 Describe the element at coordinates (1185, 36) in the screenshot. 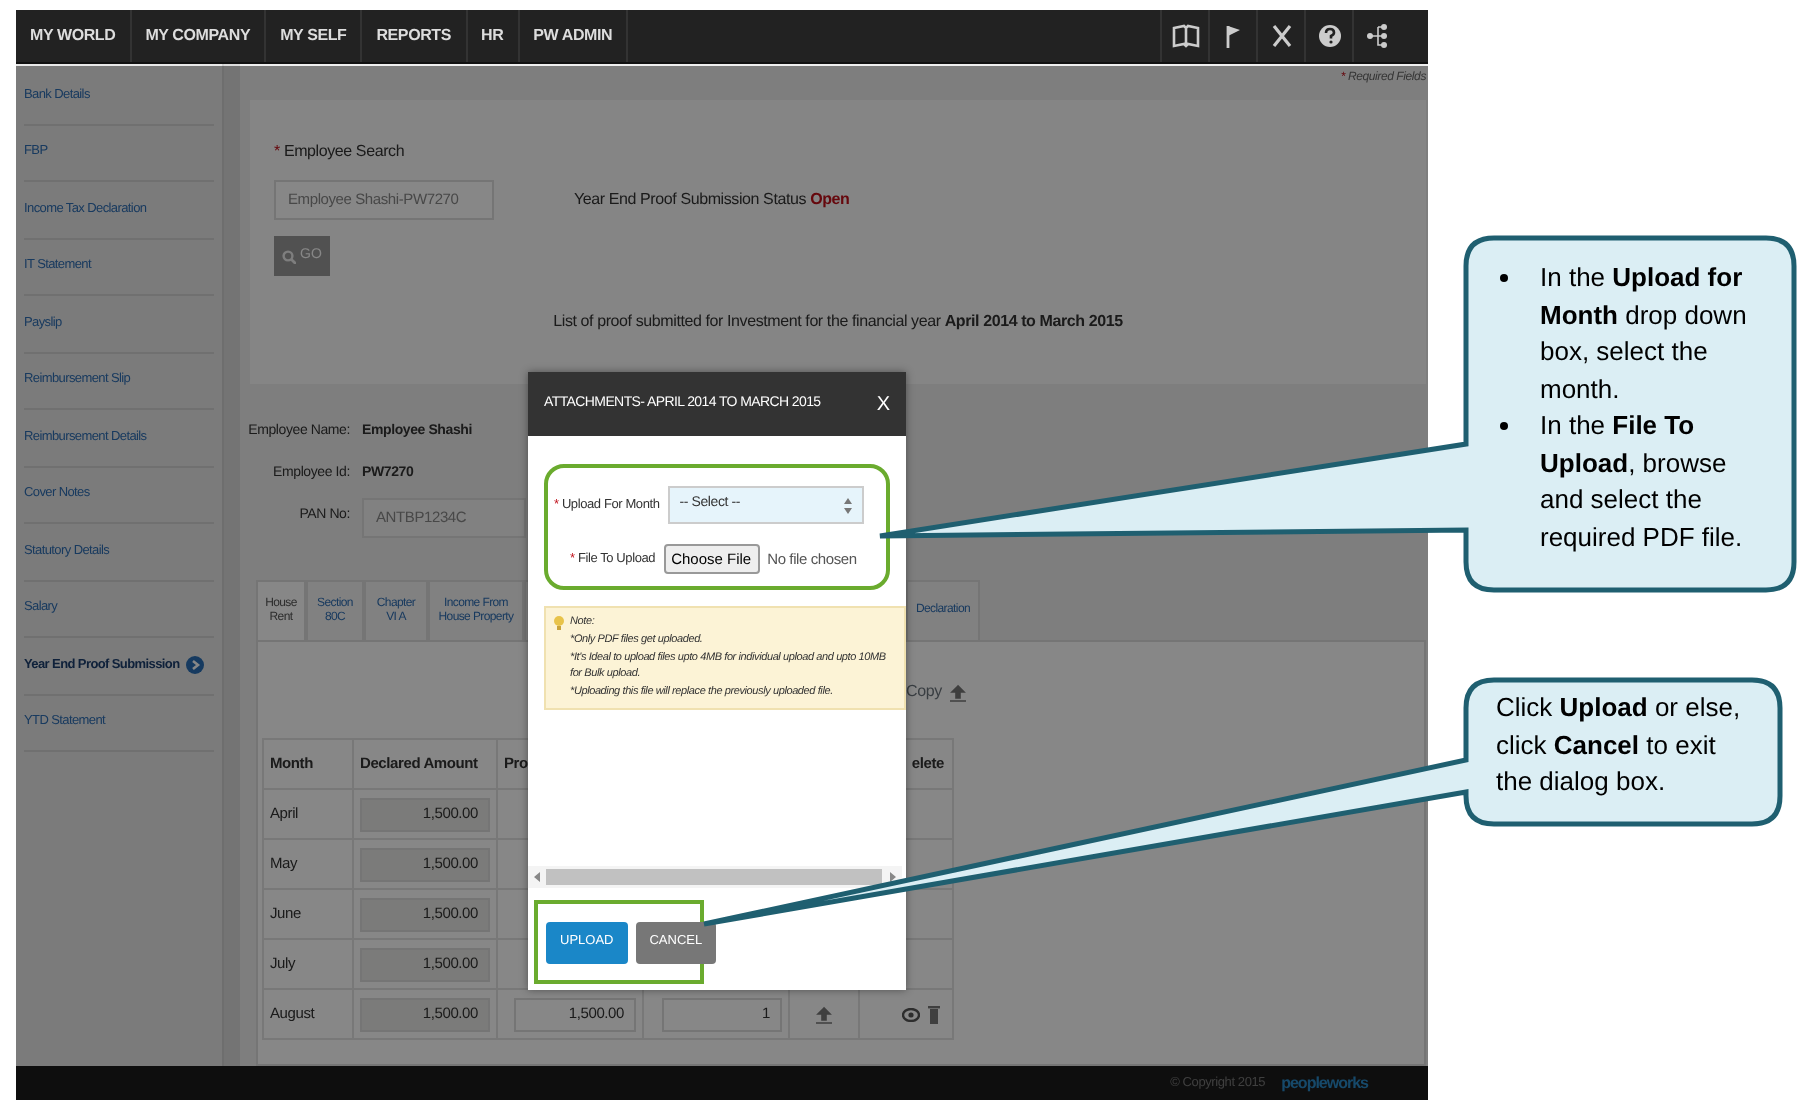

I see `book-icon` at that location.